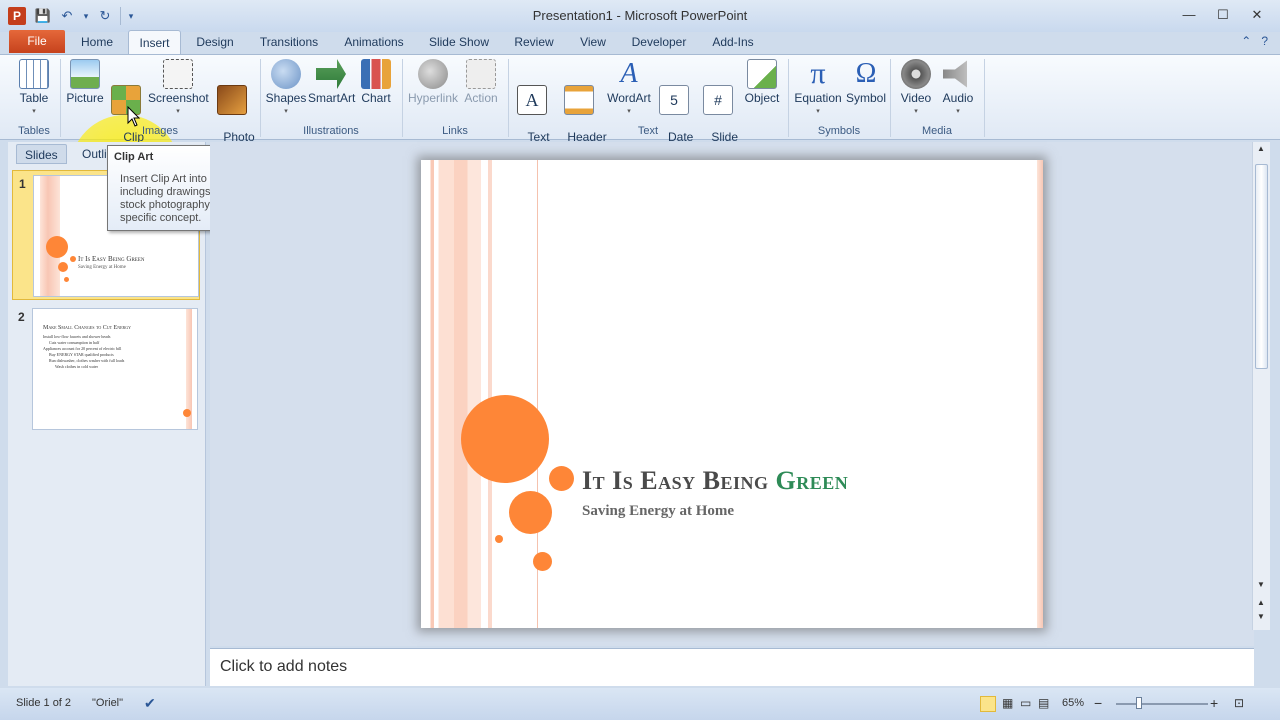 Image resolution: width=1280 pixels, height=720 pixels. I want to click on symbol-button: Ω Symbol, so click(866, 82).